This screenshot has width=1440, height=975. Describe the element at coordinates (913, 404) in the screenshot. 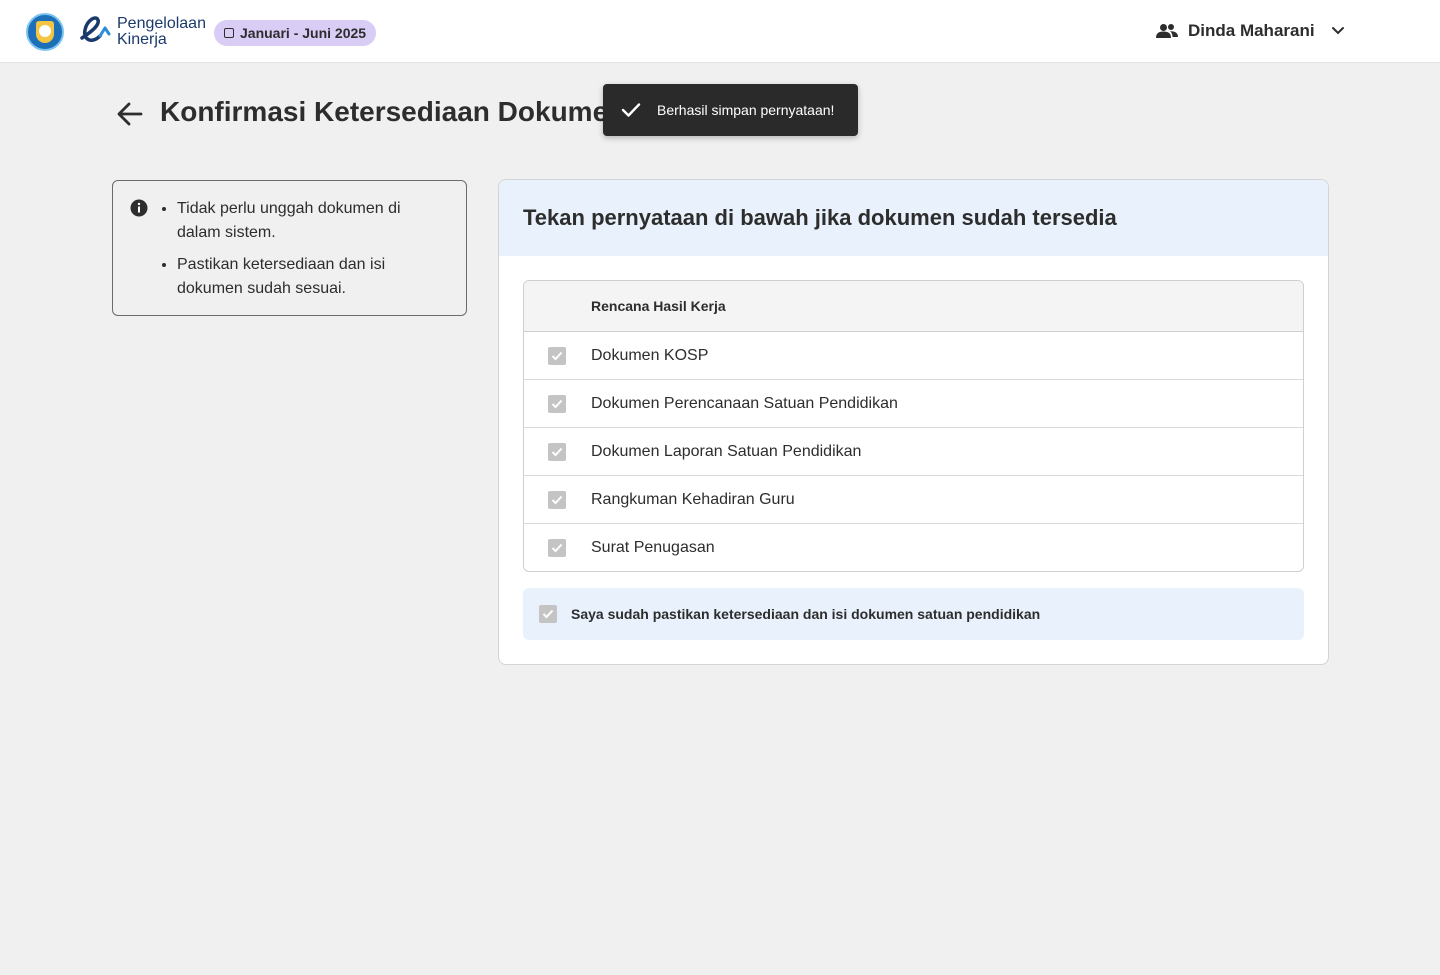

I see `table-row: Dokumen Perencanaan Satuan Pendidikan` at that location.